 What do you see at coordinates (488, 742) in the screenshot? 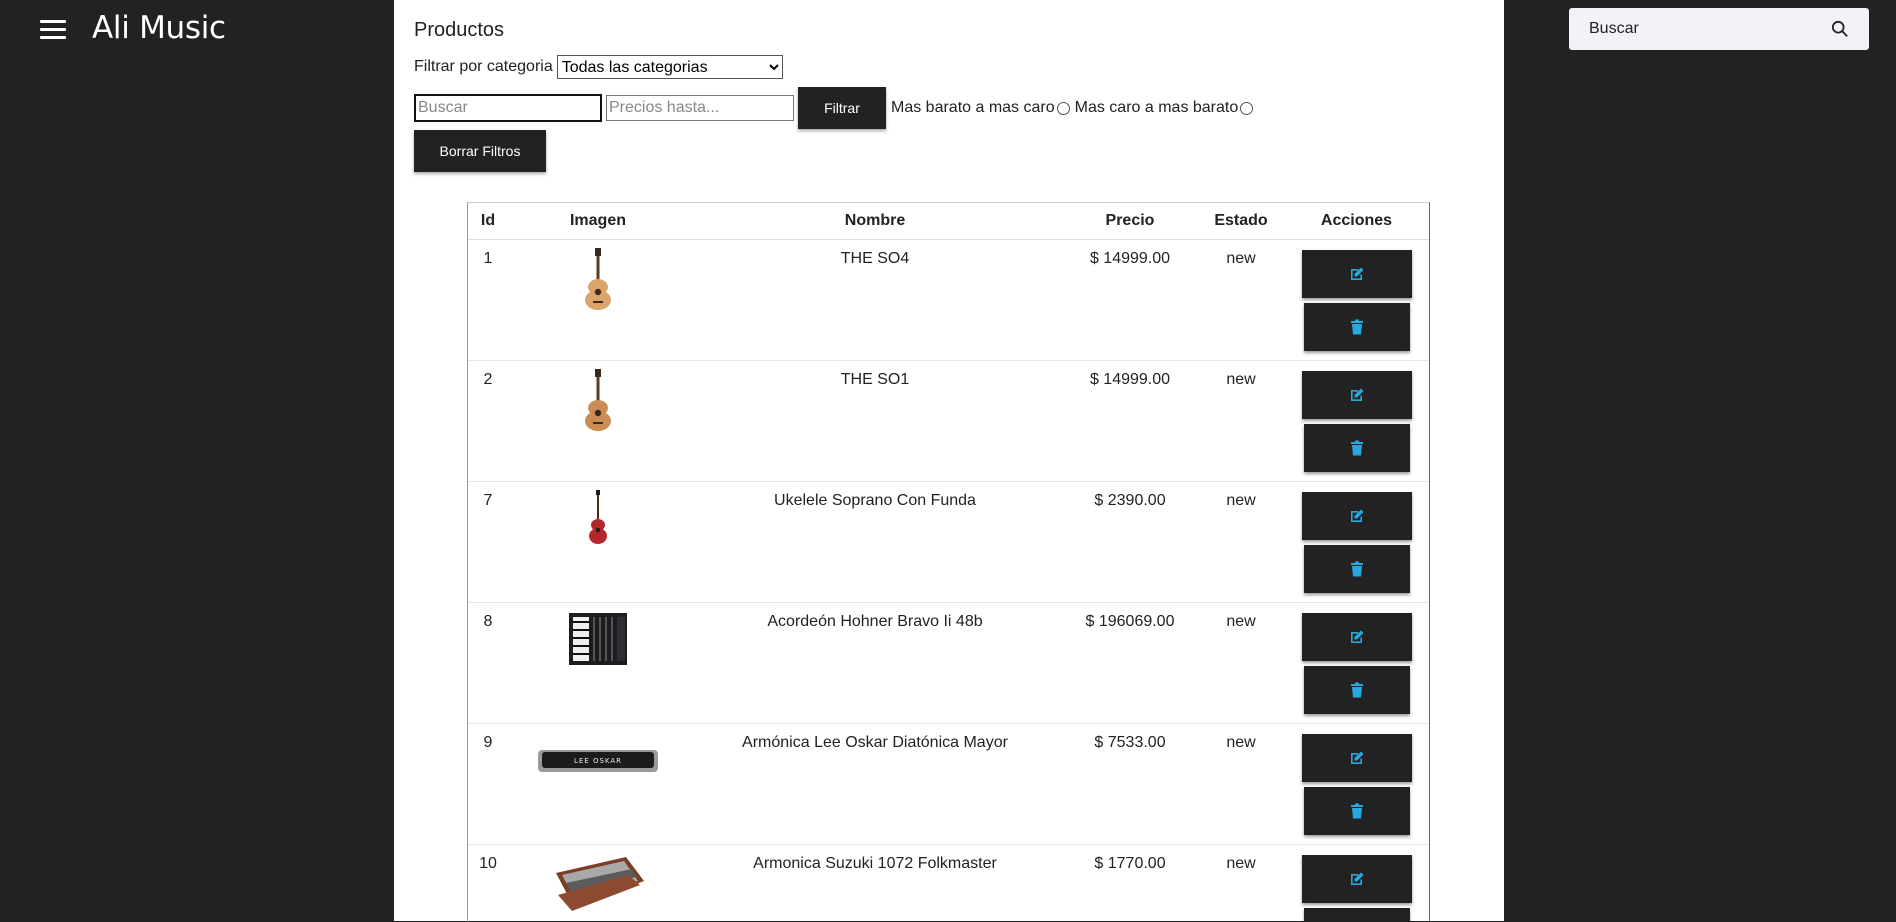
I see `row-id: 9` at bounding box center [488, 742].